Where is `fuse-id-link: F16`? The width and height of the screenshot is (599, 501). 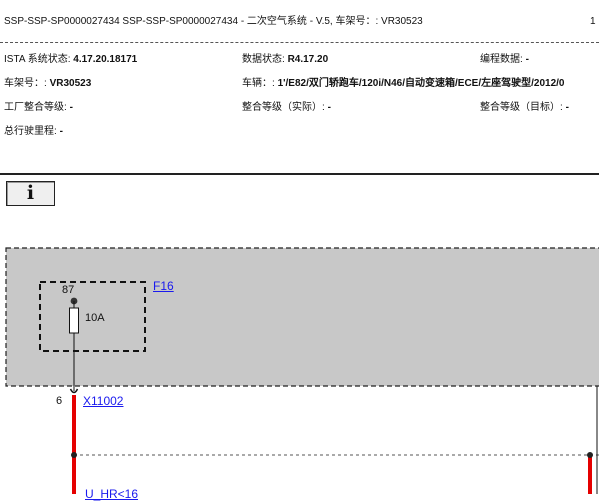 fuse-id-link: F16 is located at coordinates (163, 286).